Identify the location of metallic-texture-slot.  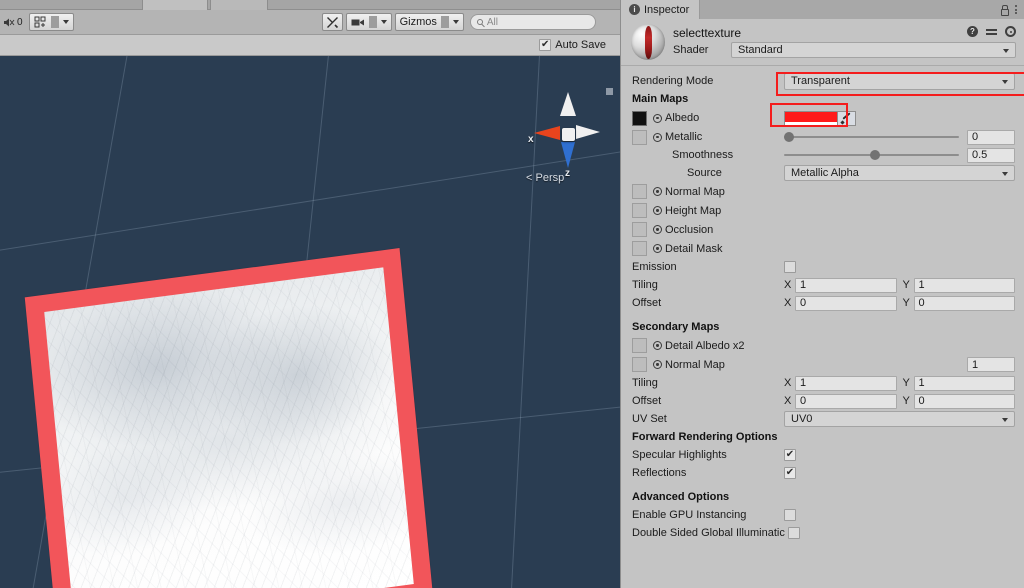
(639, 137).